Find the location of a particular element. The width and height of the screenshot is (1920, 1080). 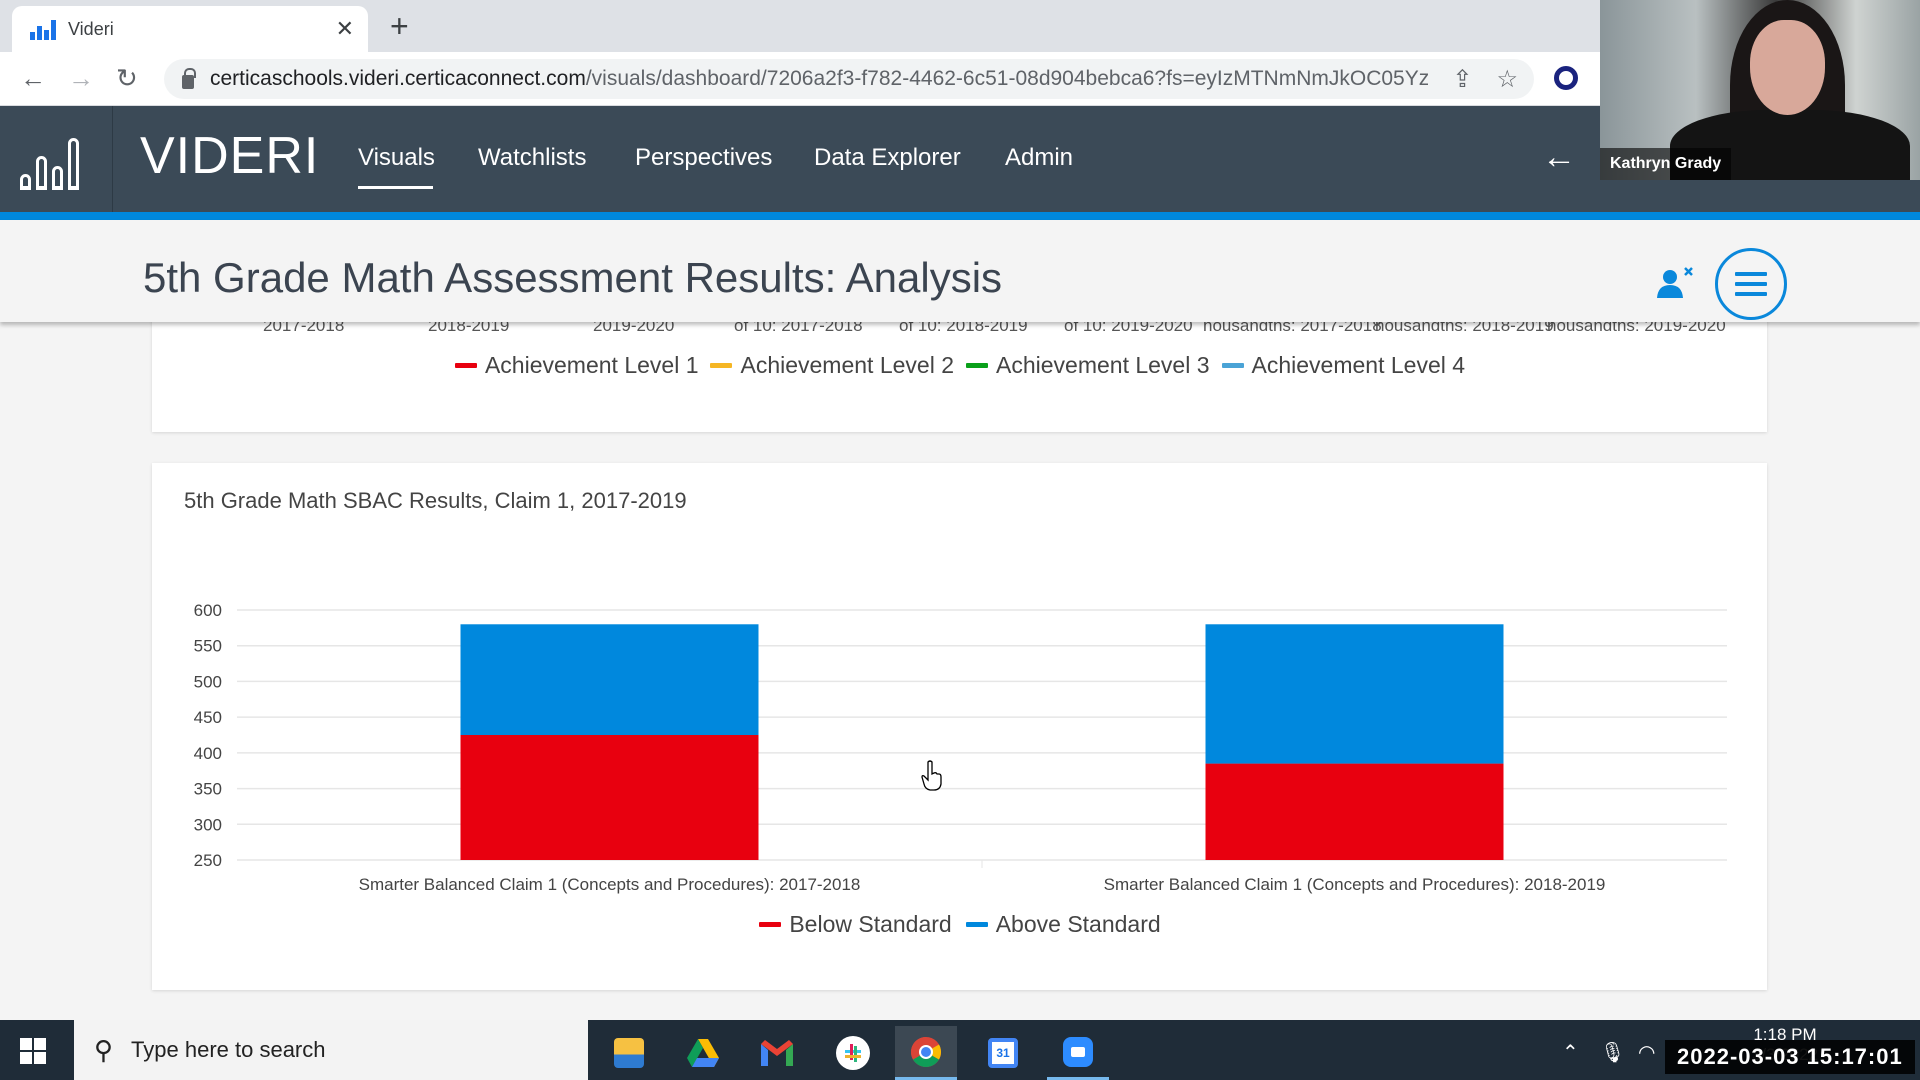

legend-item-level-4: Achievement Level 4 is located at coordinates (1343, 365).